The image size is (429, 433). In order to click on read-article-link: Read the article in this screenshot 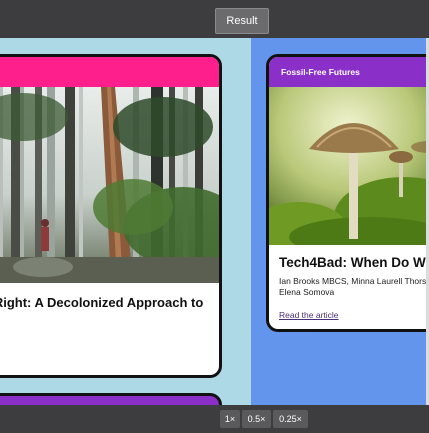, I will do `click(349, 309)`.